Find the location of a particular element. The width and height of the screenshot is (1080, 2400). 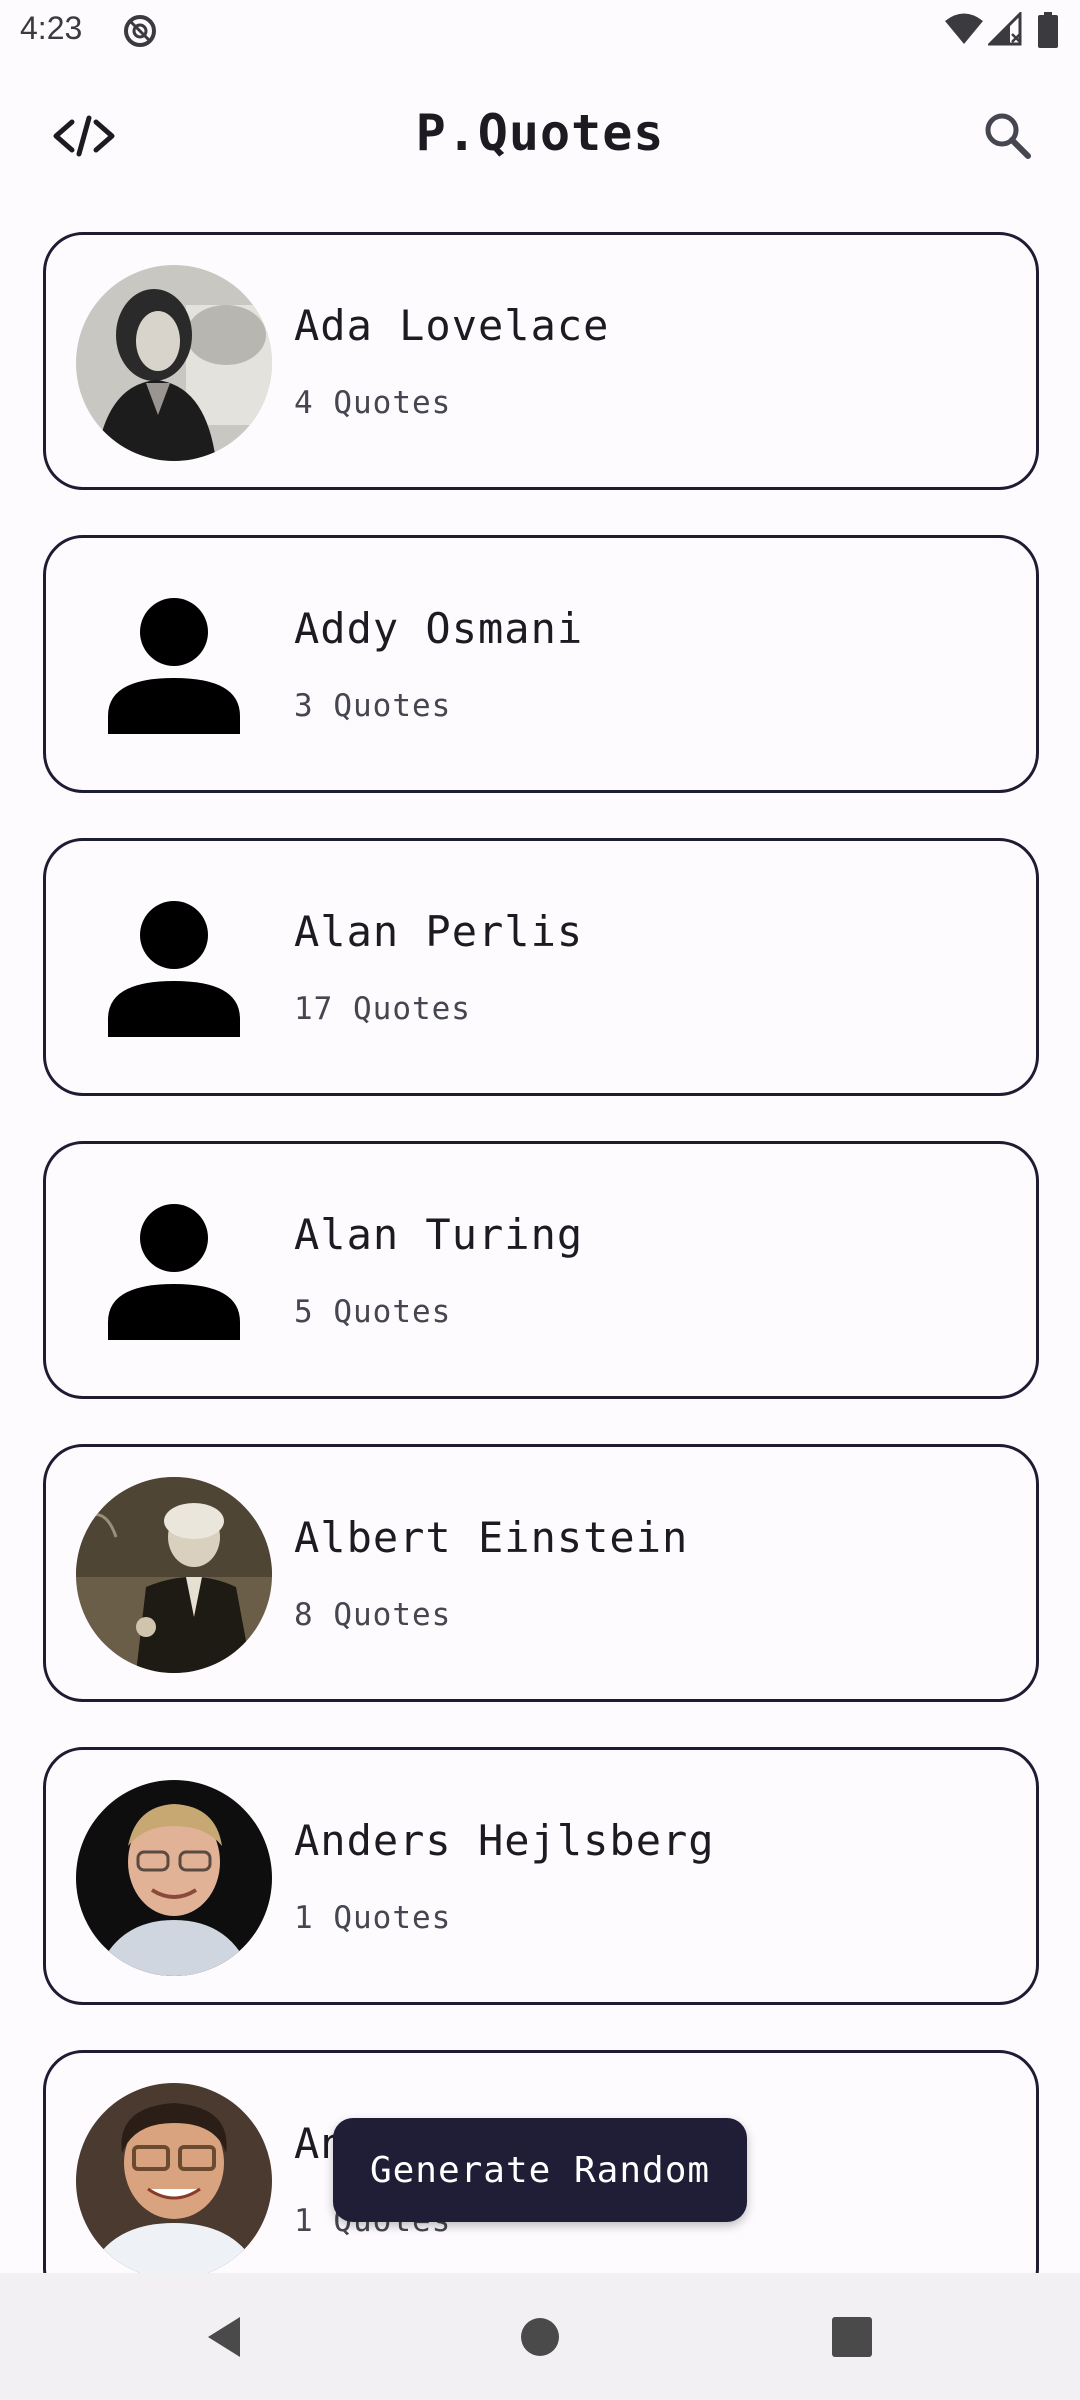

author-card: Addy Osmani 3 Quotes is located at coordinates (541, 664).